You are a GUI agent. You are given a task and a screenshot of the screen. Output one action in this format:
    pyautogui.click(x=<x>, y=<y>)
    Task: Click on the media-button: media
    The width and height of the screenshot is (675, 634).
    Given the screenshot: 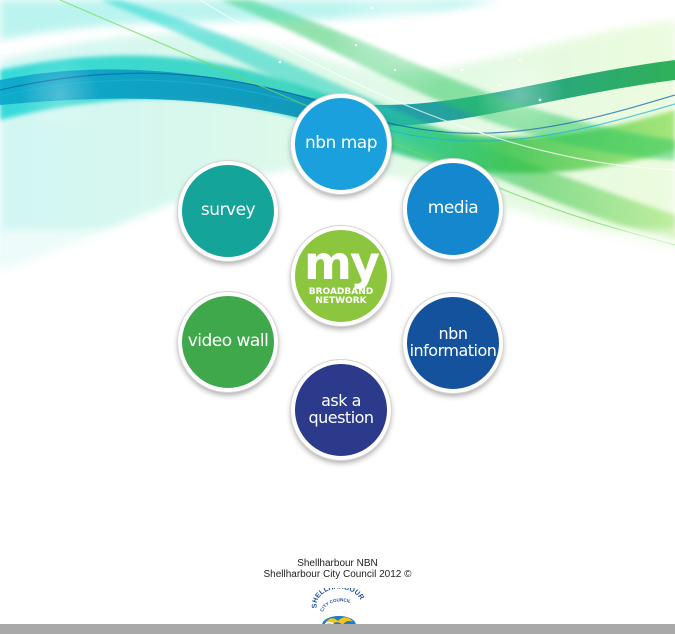 What is the action you would take?
    pyautogui.click(x=453, y=209)
    